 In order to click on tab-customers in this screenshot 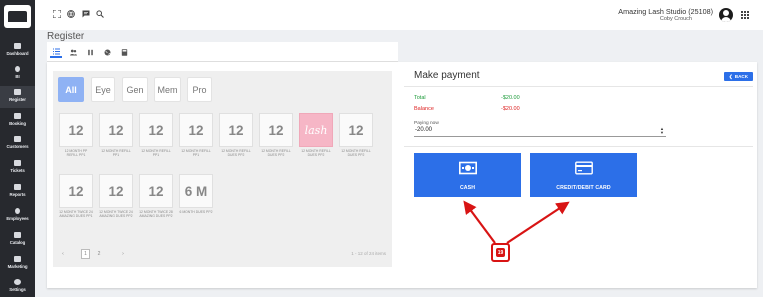, I will do `click(73, 52)`.